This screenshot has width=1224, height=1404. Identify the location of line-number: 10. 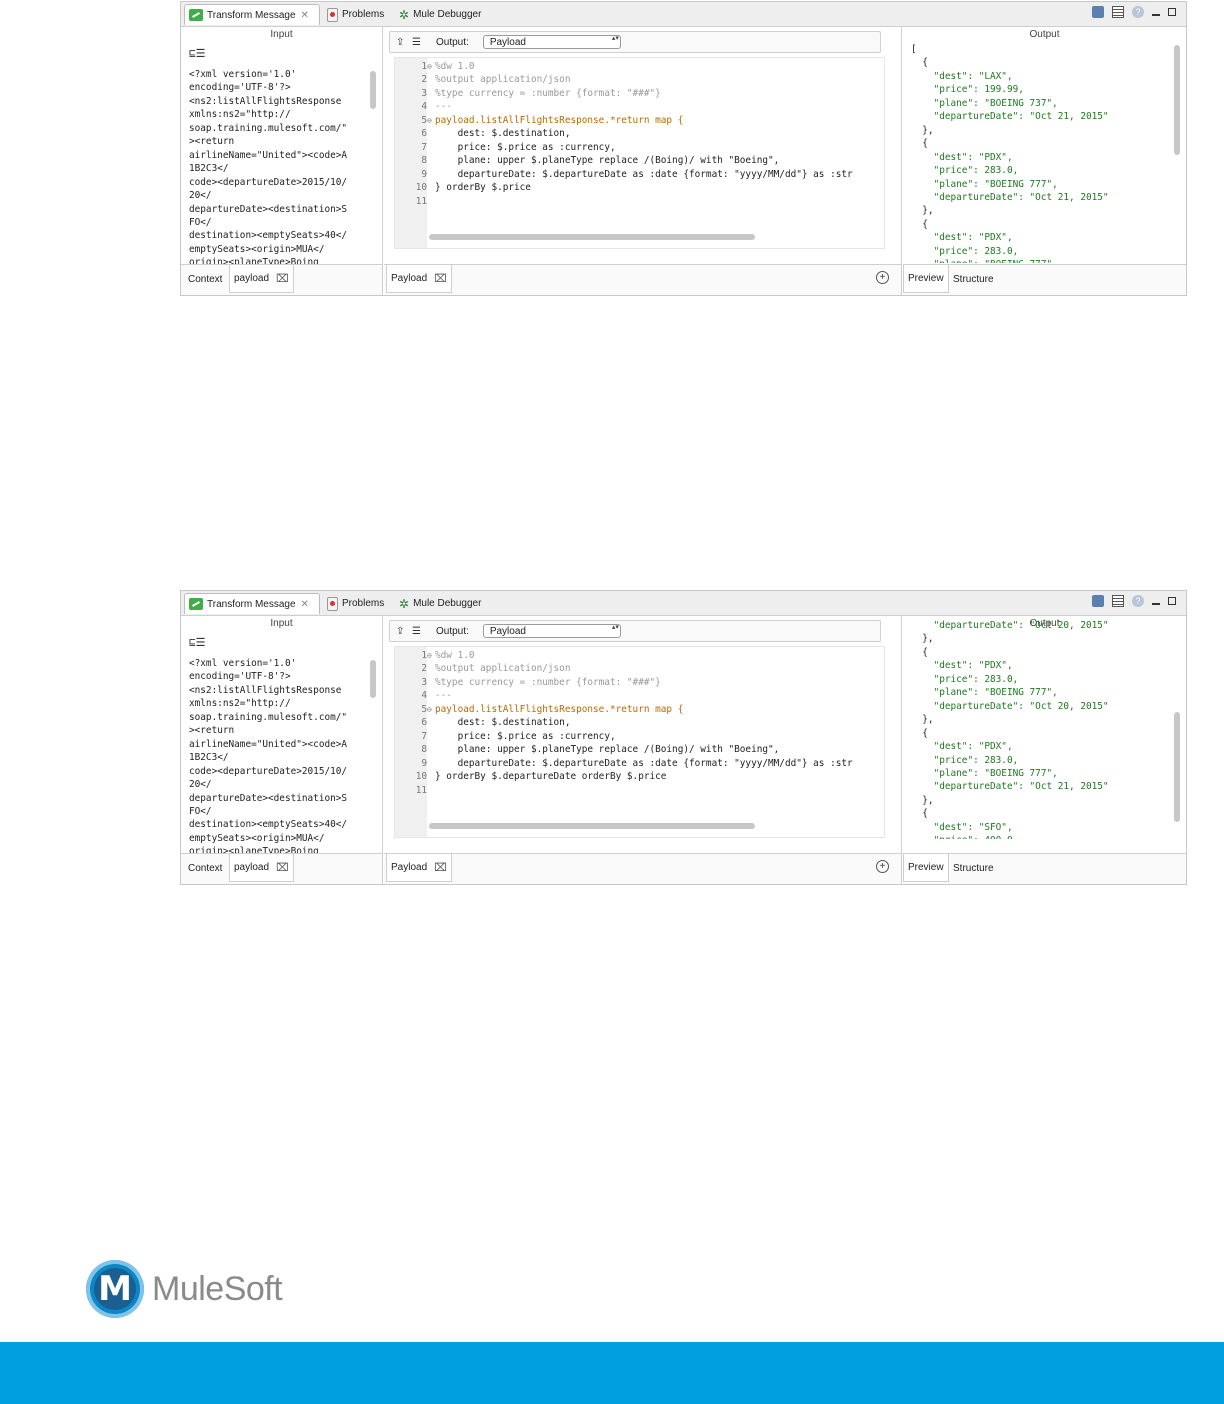
(421, 188).